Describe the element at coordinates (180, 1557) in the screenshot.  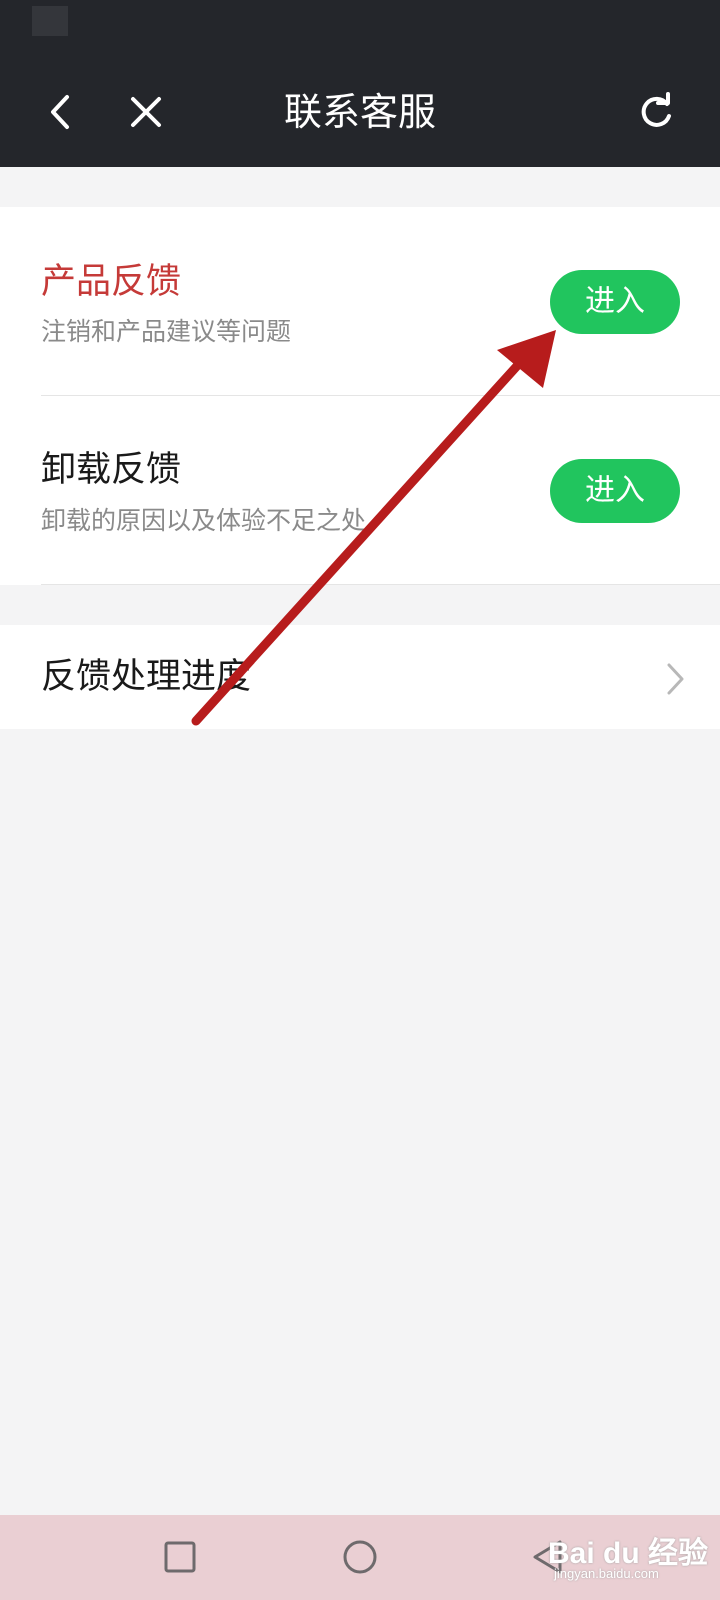
I see `square-icon` at that location.